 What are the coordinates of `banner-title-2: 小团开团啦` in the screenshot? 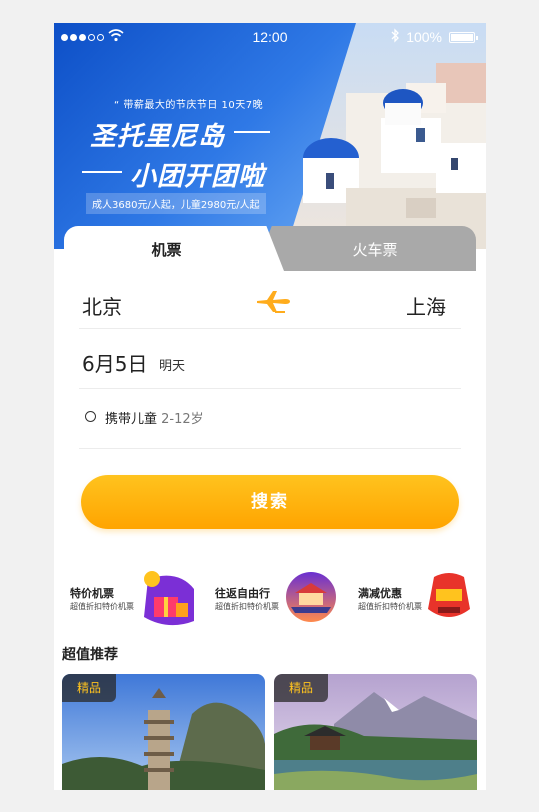 It's located at (198, 177).